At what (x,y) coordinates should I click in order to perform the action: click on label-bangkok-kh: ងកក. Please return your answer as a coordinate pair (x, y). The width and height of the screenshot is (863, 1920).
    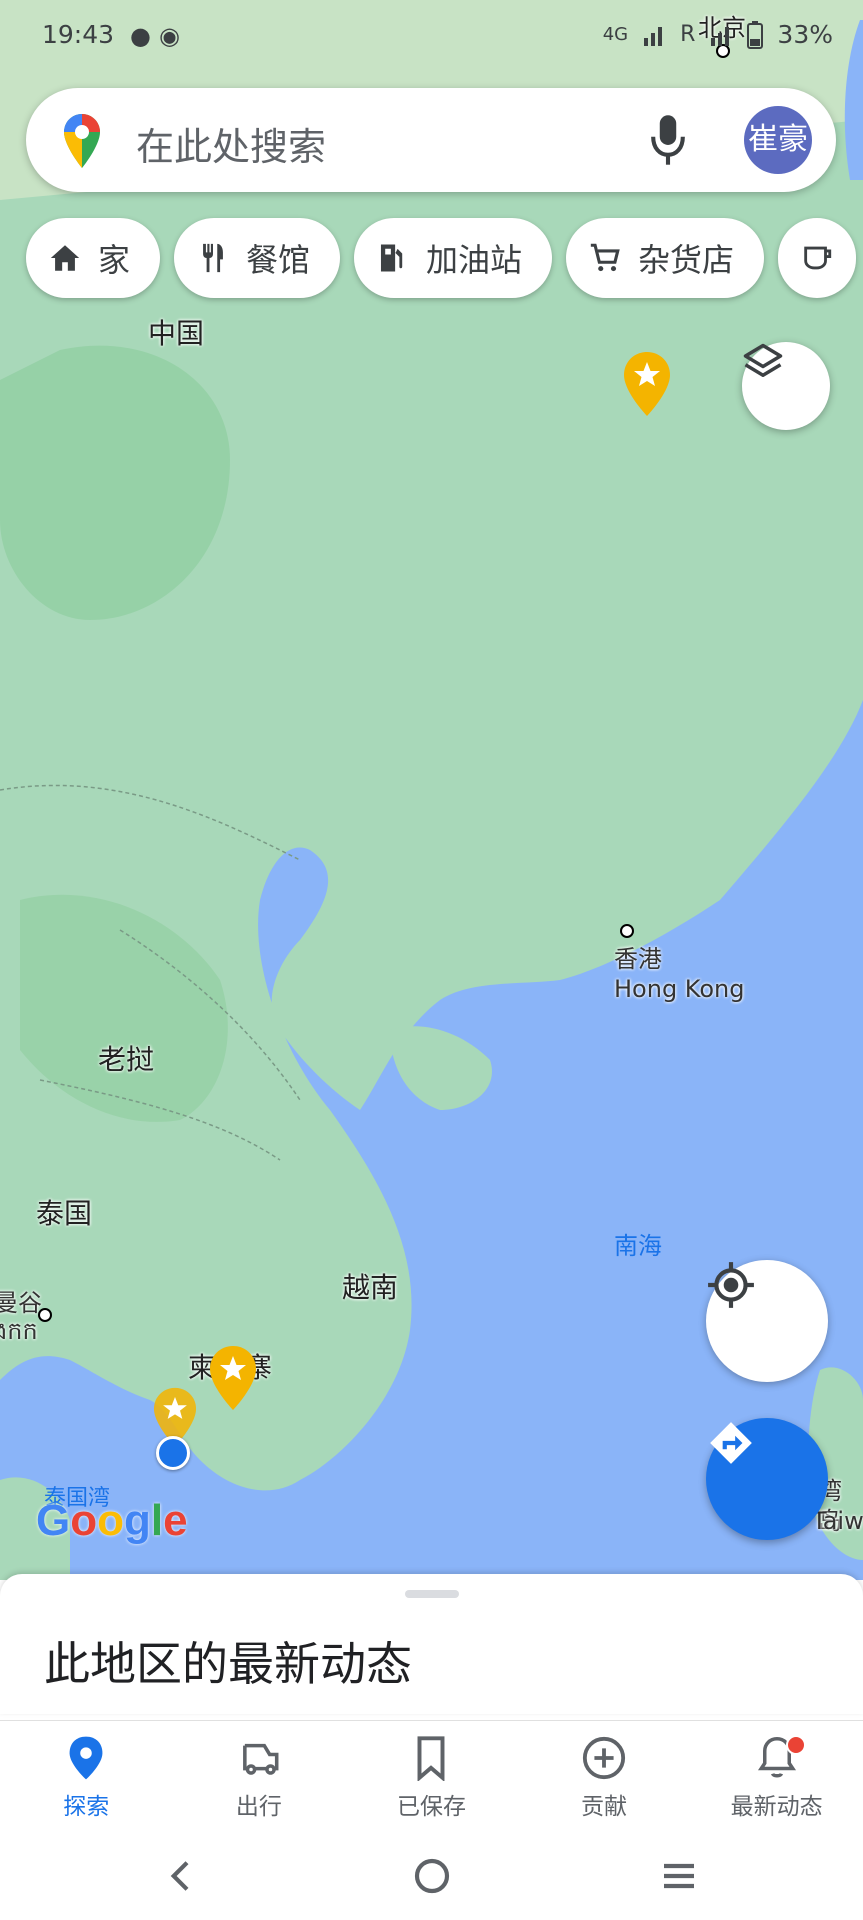
    Looking at the image, I should click on (19, 1331).